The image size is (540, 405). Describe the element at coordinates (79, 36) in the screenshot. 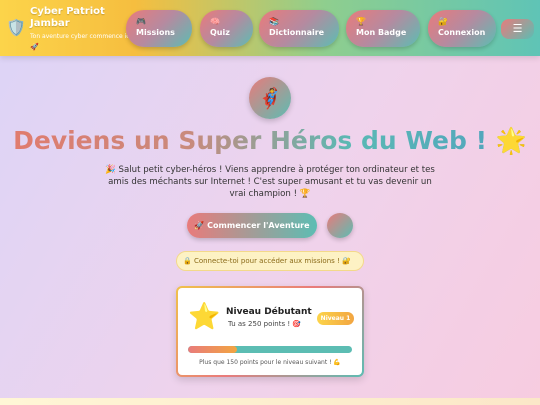

I see `brand-subtitle: Ton aventure cyber commence ici !` at that location.